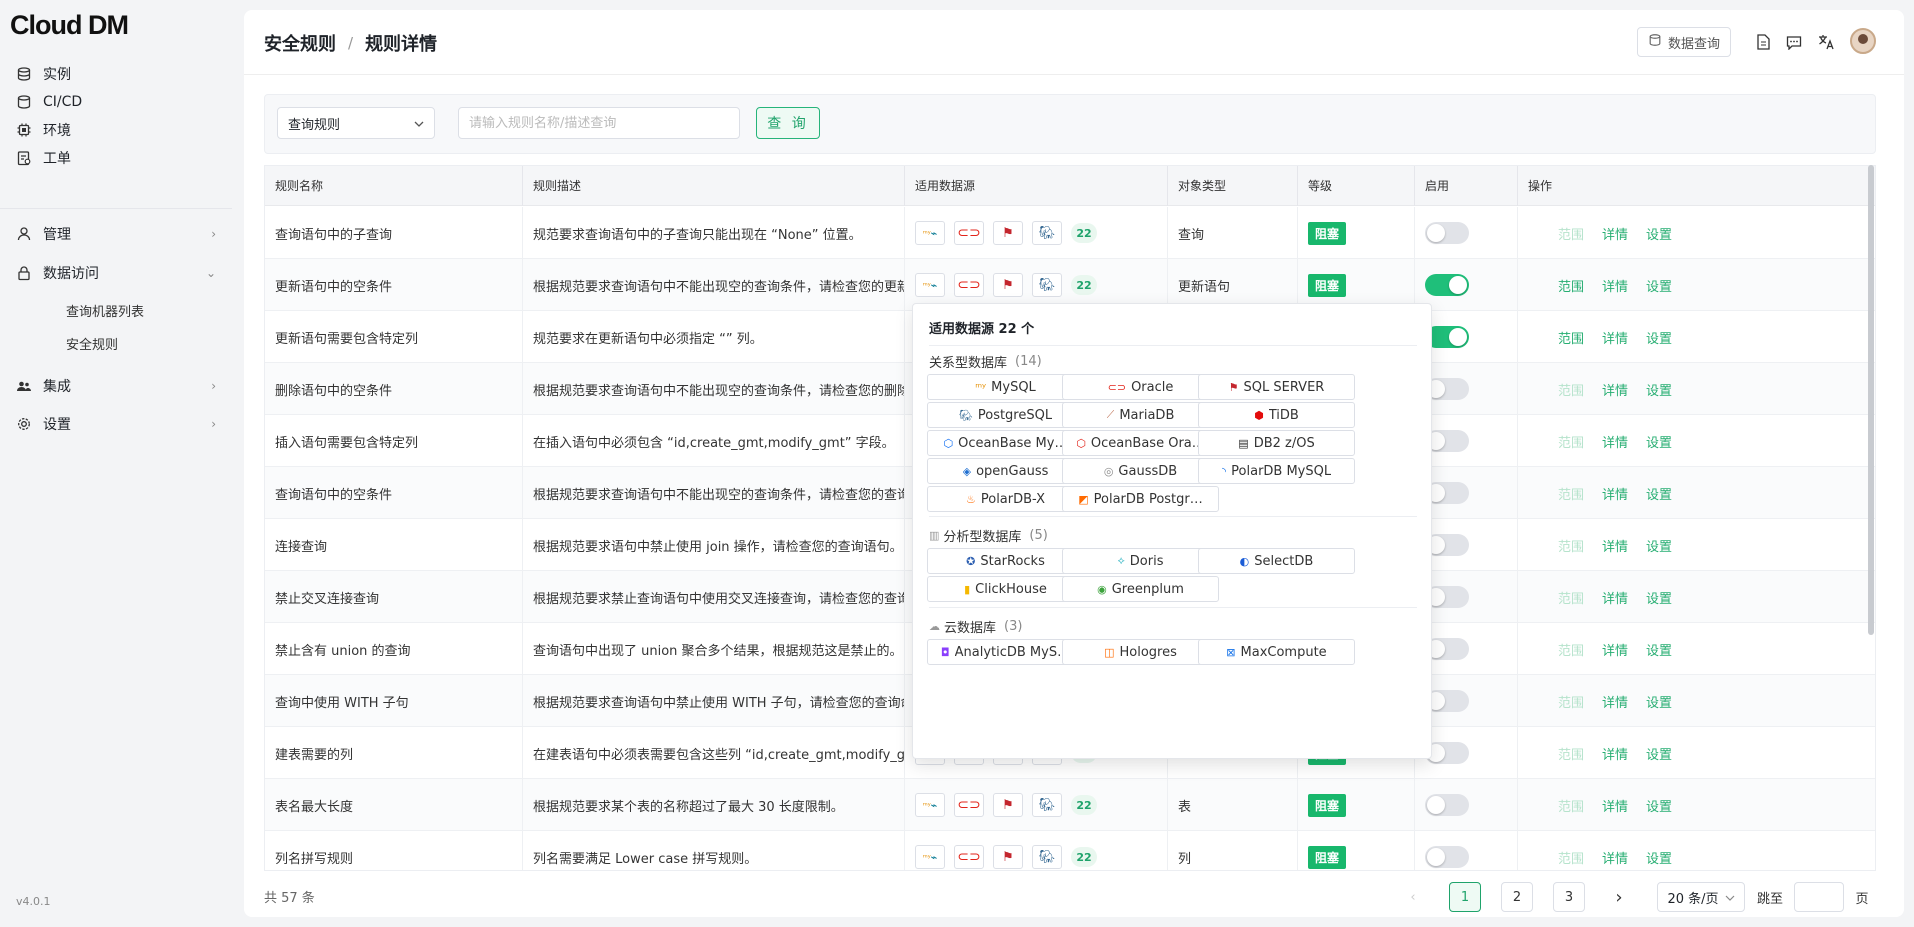 The width and height of the screenshot is (1914, 927). What do you see at coordinates (1701, 897) in the screenshot?
I see `page-size-select: 20 条/页` at bounding box center [1701, 897].